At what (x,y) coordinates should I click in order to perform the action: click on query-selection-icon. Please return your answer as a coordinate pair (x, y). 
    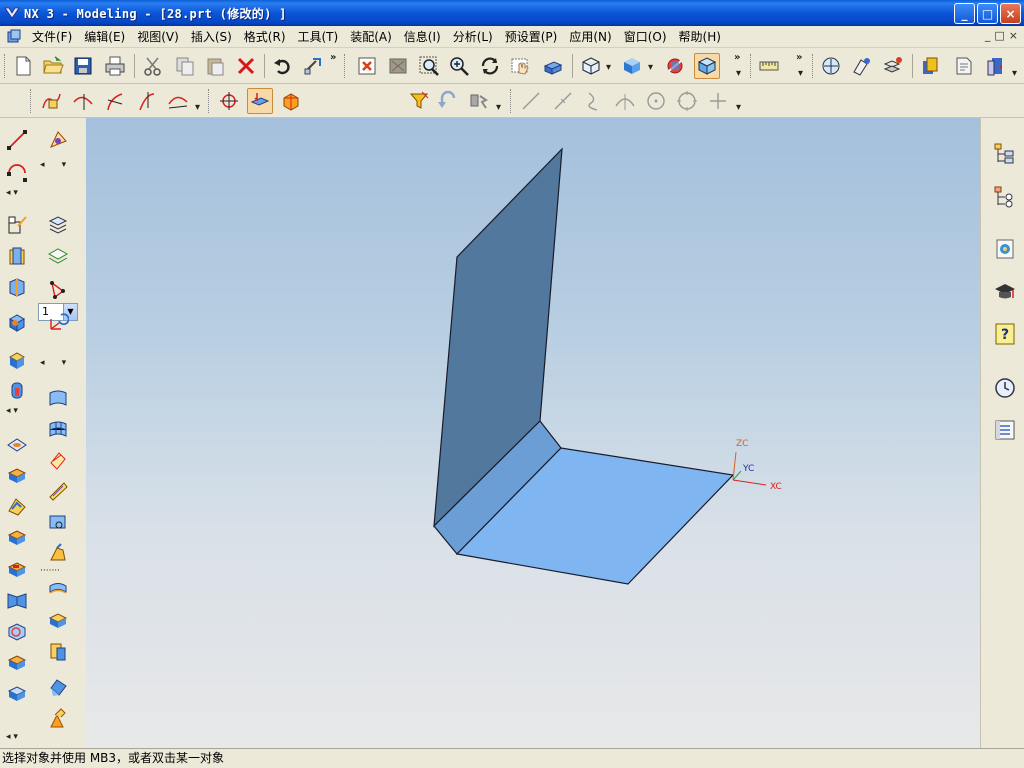
    Looking at the image, I should click on (479, 101).